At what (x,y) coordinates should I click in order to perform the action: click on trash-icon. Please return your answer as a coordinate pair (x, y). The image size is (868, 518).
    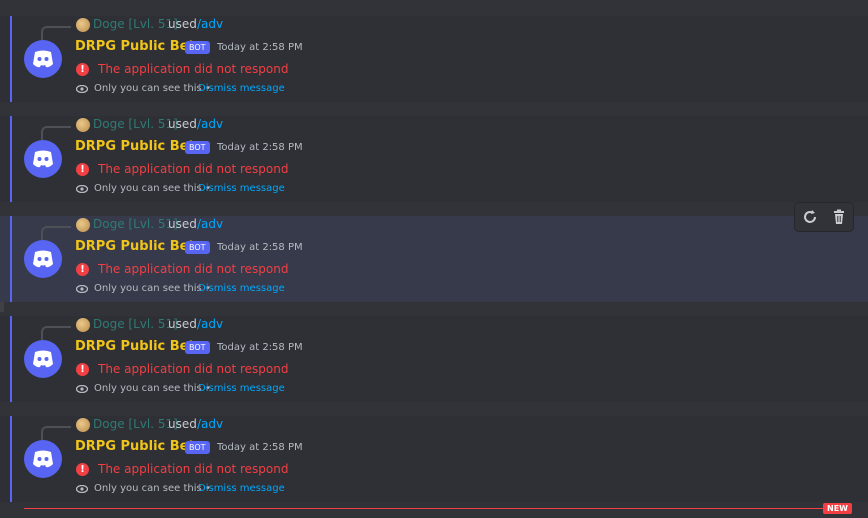
    Looking at the image, I should click on (839, 217).